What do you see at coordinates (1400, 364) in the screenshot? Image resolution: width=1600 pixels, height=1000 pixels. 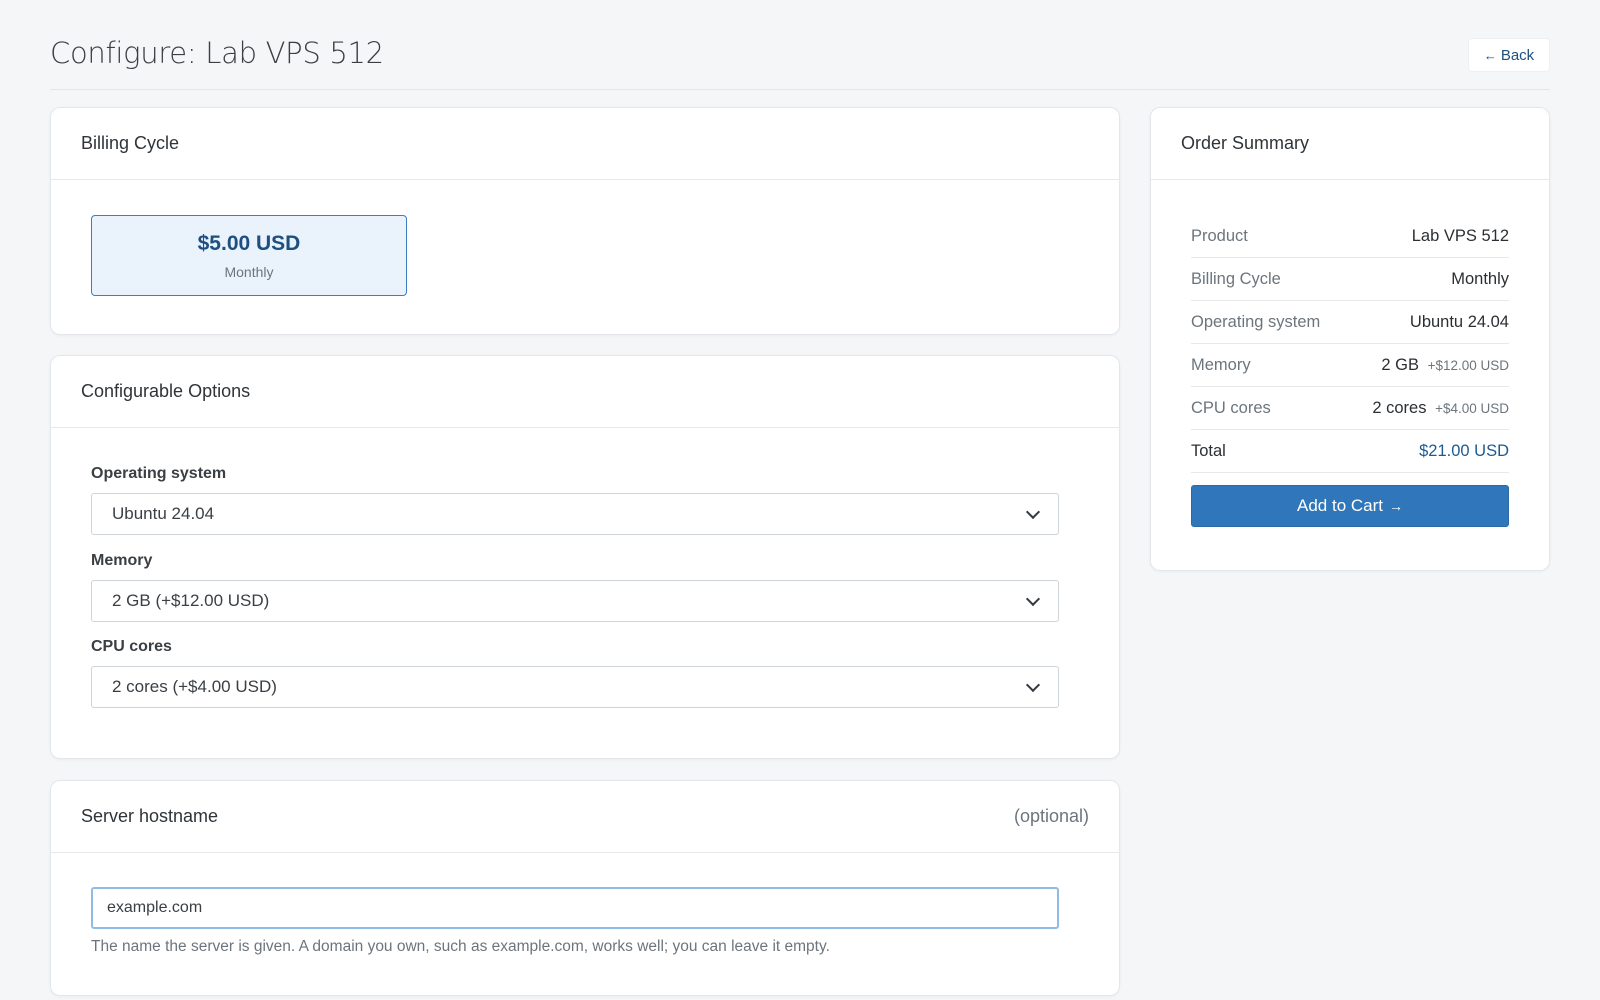 I see `summary-value: 2 GB` at bounding box center [1400, 364].